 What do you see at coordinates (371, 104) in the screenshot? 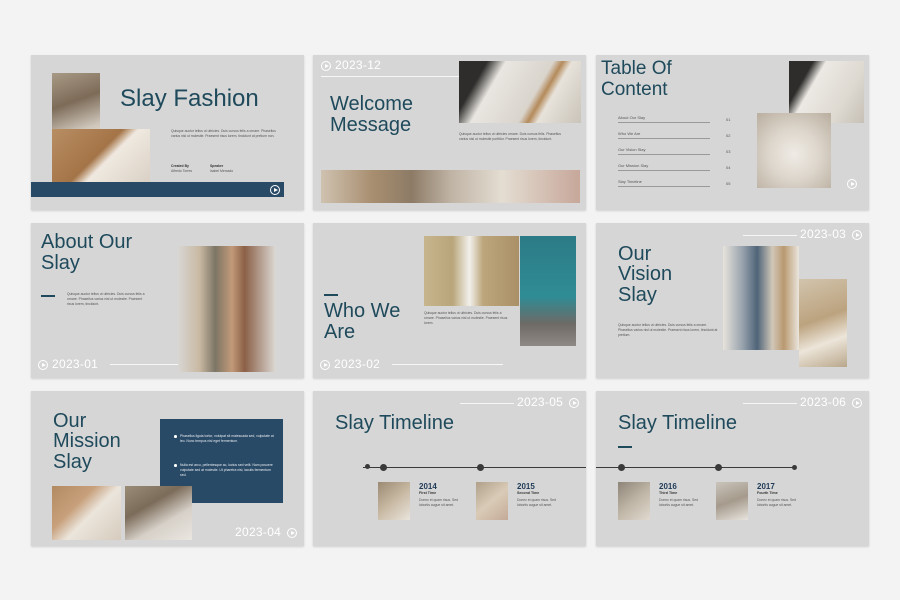
I see `welcome-title-1: Welcome` at bounding box center [371, 104].